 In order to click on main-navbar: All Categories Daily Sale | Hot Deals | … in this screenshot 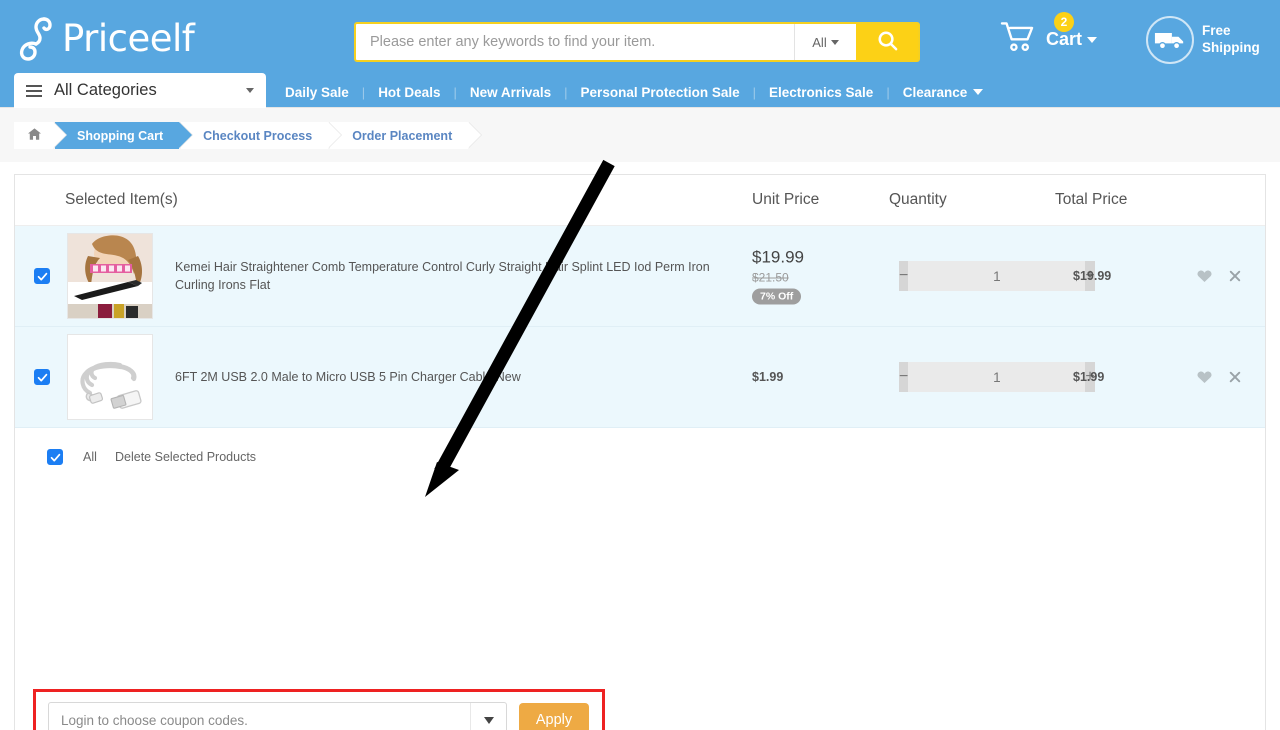, I will do `click(640, 90)`.